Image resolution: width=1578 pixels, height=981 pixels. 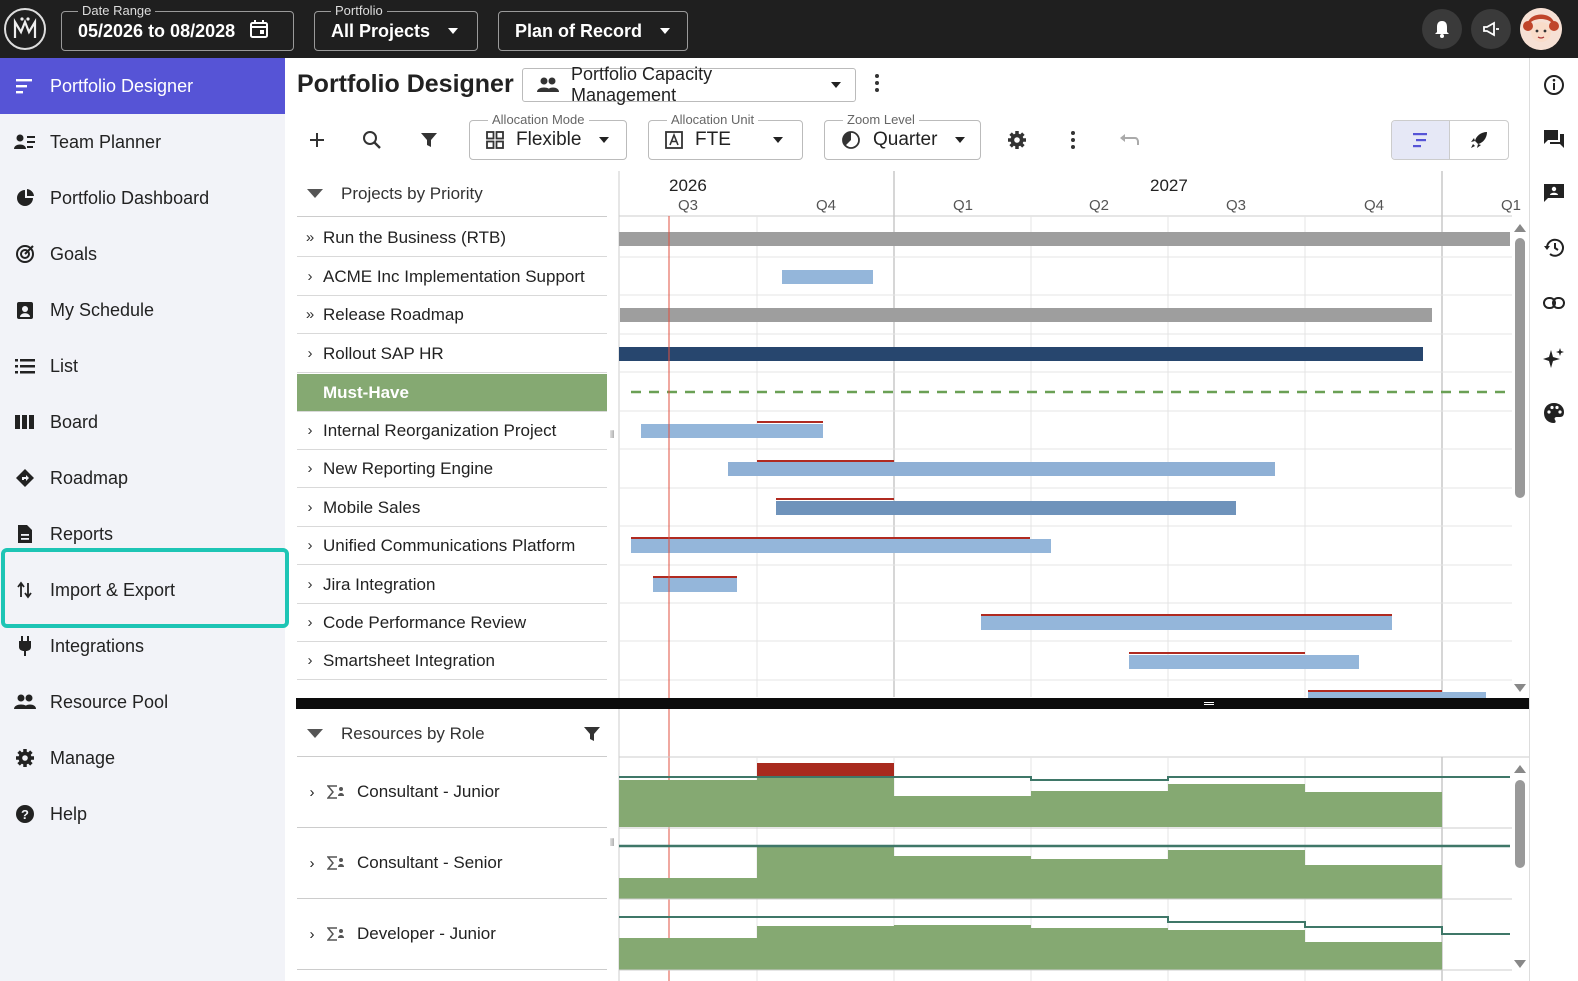 What do you see at coordinates (1021, 354) in the screenshot?
I see `gantt-bar-rollout-sap-hr` at bounding box center [1021, 354].